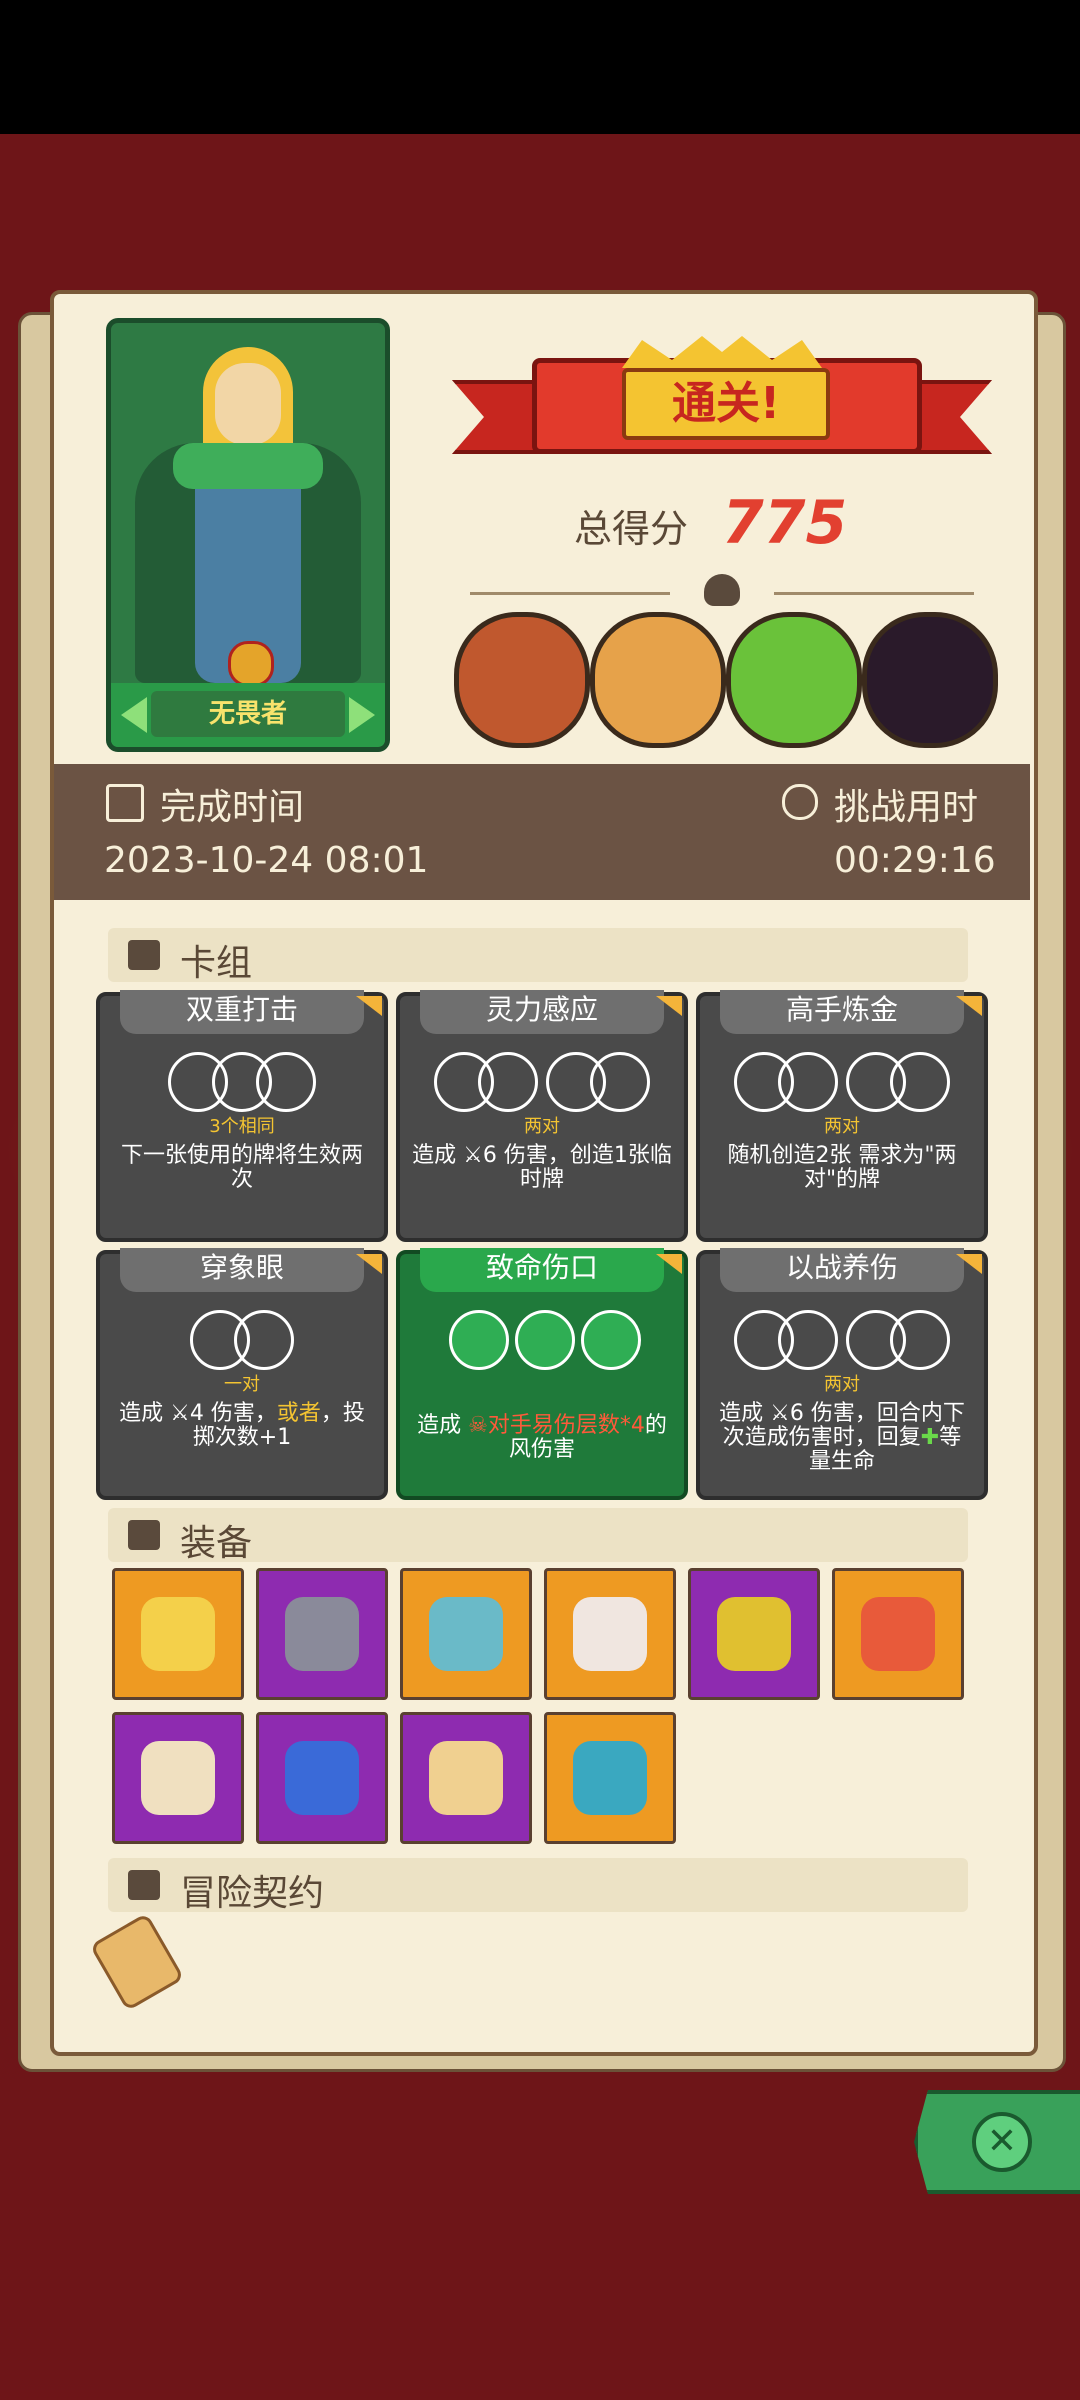 Image resolution: width=1080 pixels, height=2400 pixels. What do you see at coordinates (538, 956) in the screenshot?
I see `section-deck: 卡组` at bounding box center [538, 956].